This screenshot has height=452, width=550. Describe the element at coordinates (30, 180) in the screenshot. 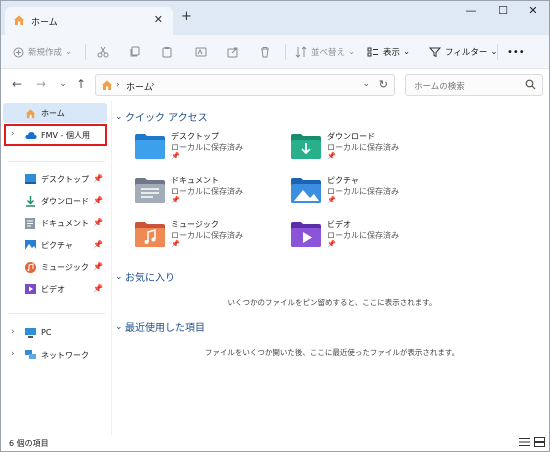

I see `desktop-icon` at that location.